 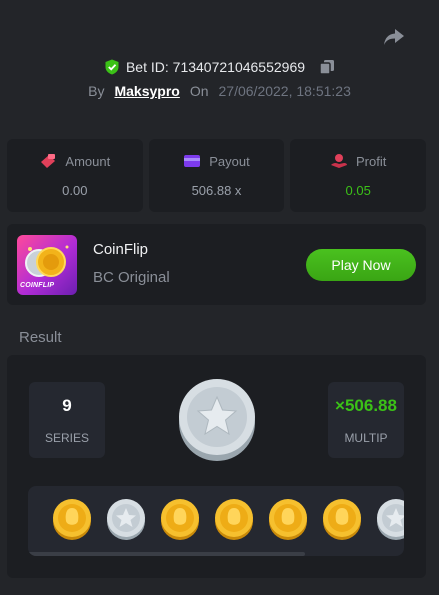 I want to click on result-heading: Result, so click(x=40, y=337).